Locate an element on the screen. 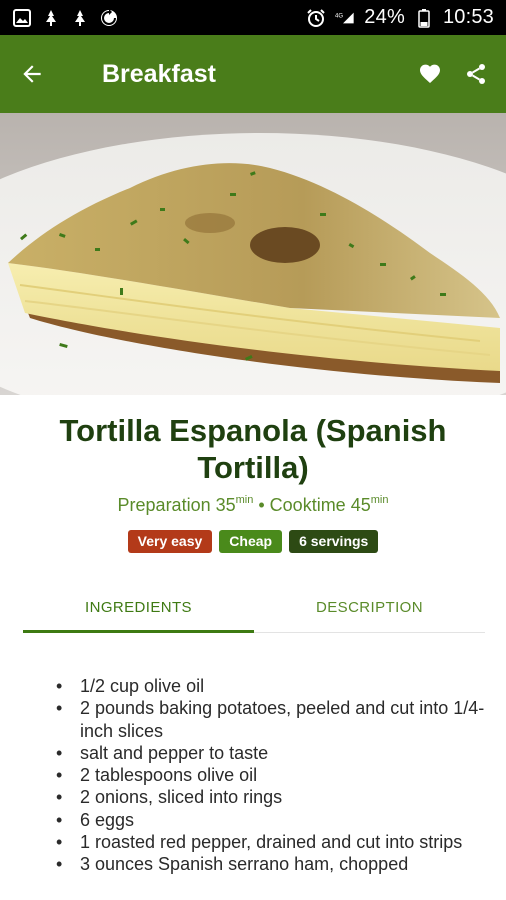  favorite-button is located at coordinates (430, 74).